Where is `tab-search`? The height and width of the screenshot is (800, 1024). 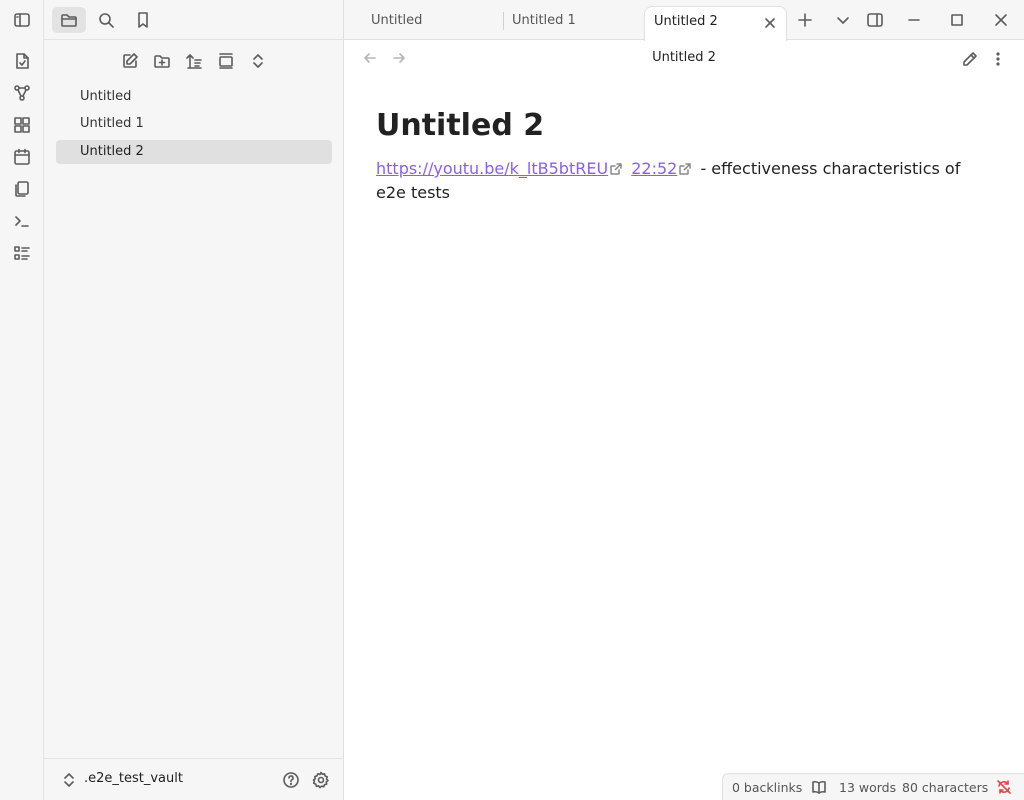 tab-search is located at coordinates (106, 20).